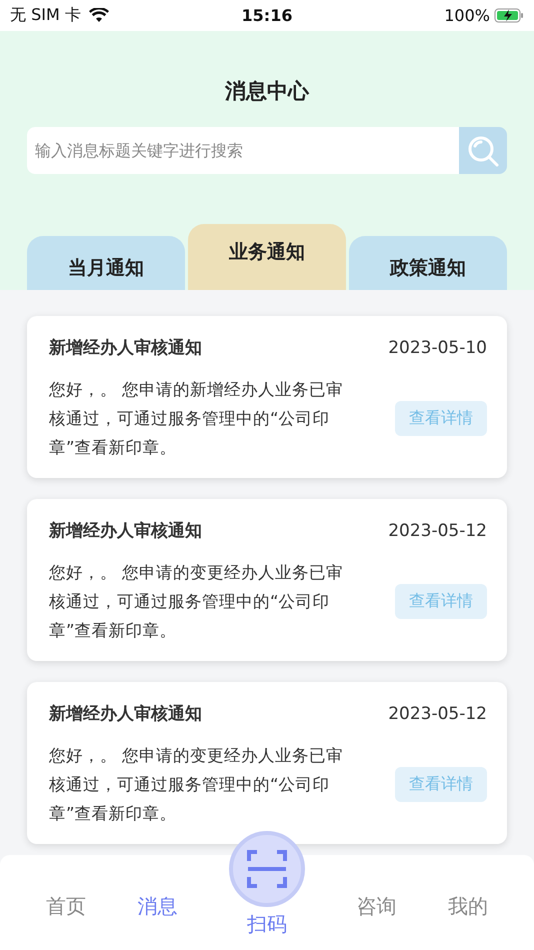  What do you see at coordinates (45, 15) in the screenshot?
I see `carrier-text: 无 SIM 卡` at bounding box center [45, 15].